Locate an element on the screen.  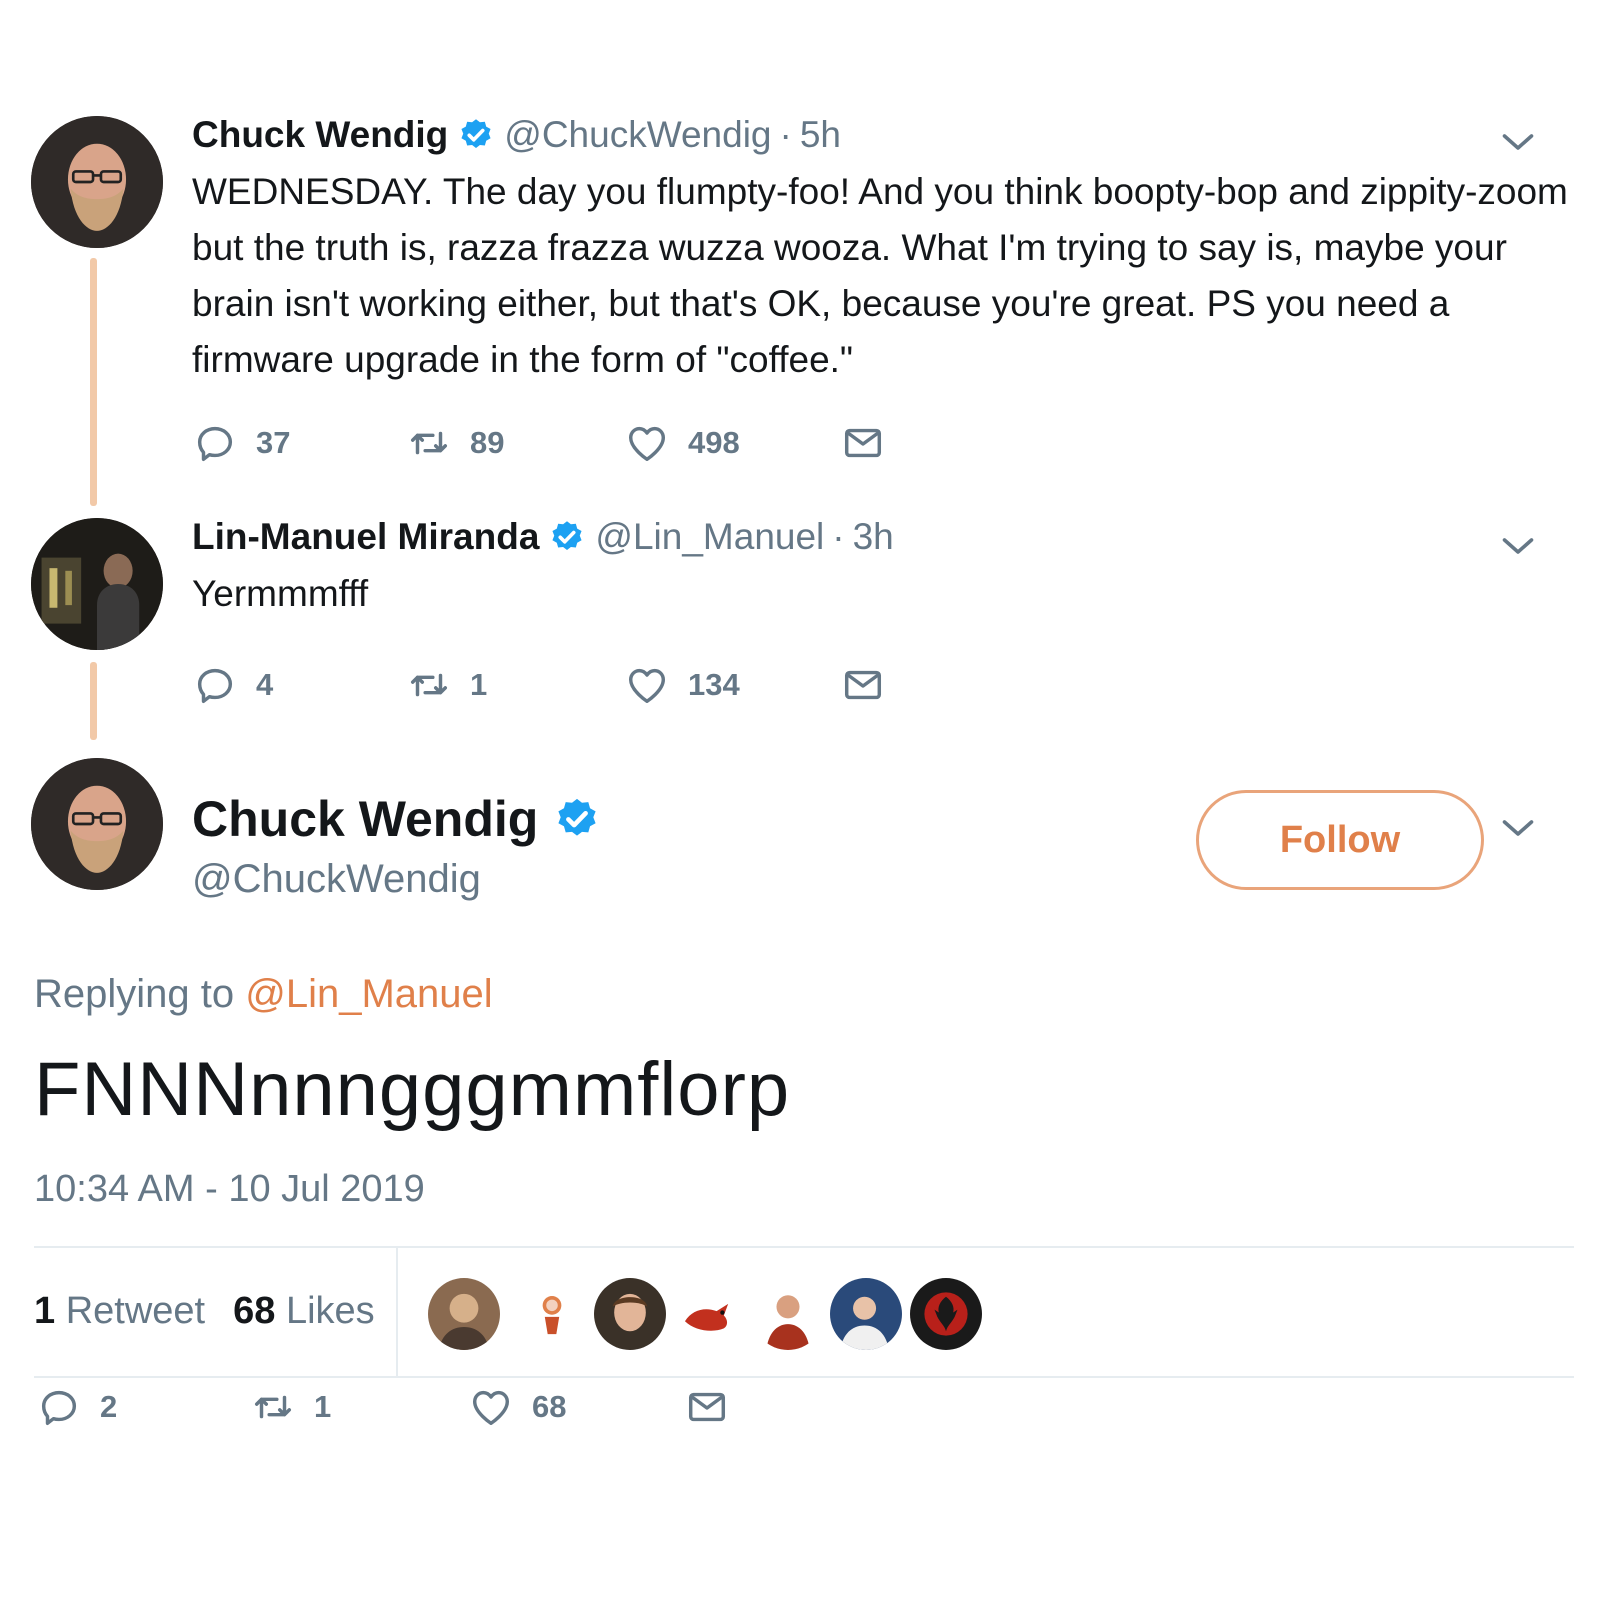
reply-button: 4 is located at coordinates (232, 685).